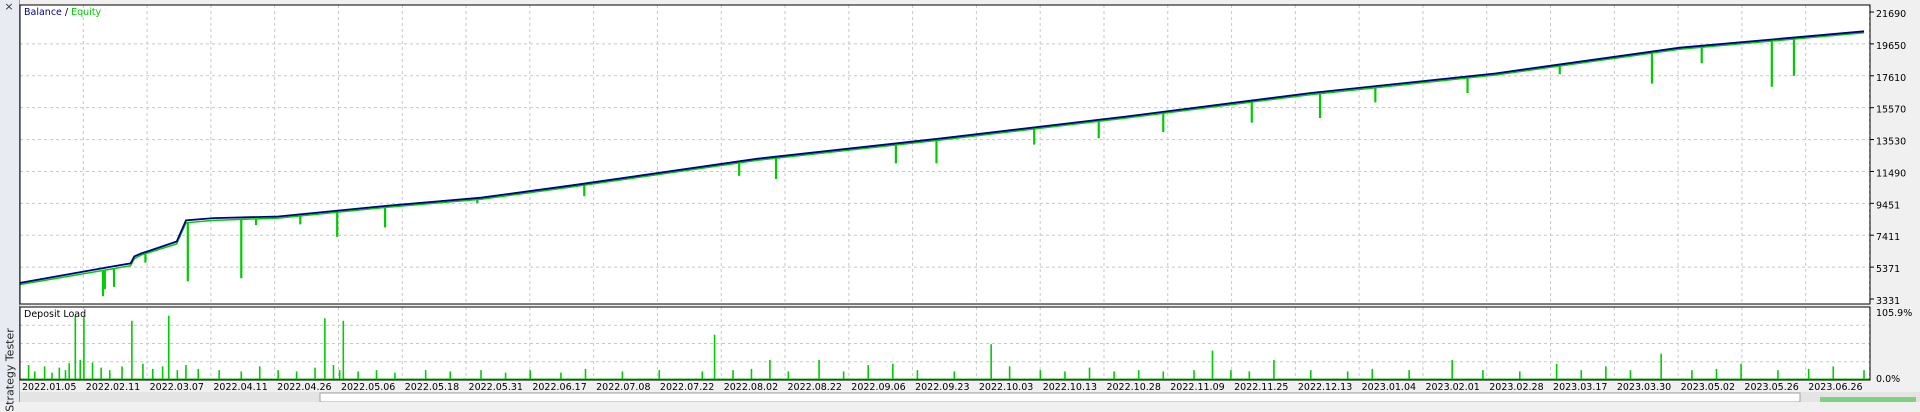 This screenshot has width=1920, height=412. What do you see at coordinates (304, 387) in the screenshot?
I see `xtick-label: 2022.04.26` at bounding box center [304, 387].